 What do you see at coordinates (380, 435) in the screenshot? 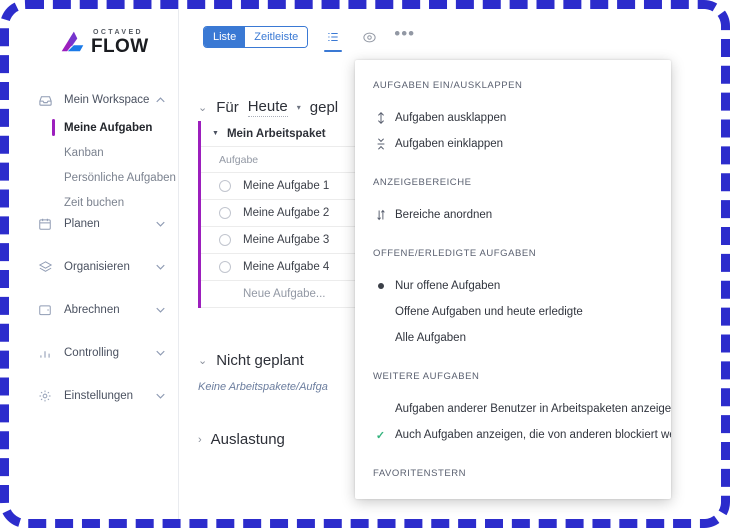
I see `check-icon: ✓` at bounding box center [380, 435].